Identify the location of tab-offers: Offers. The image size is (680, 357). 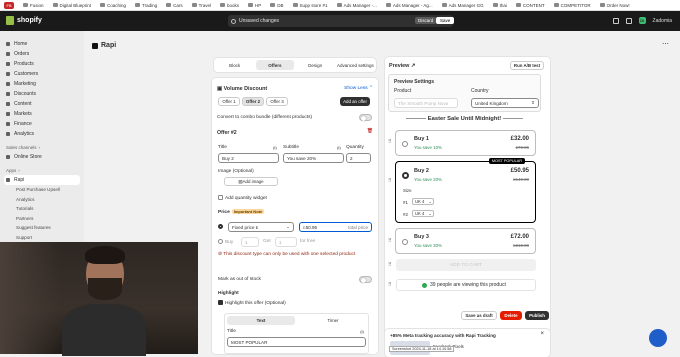
(275, 65).